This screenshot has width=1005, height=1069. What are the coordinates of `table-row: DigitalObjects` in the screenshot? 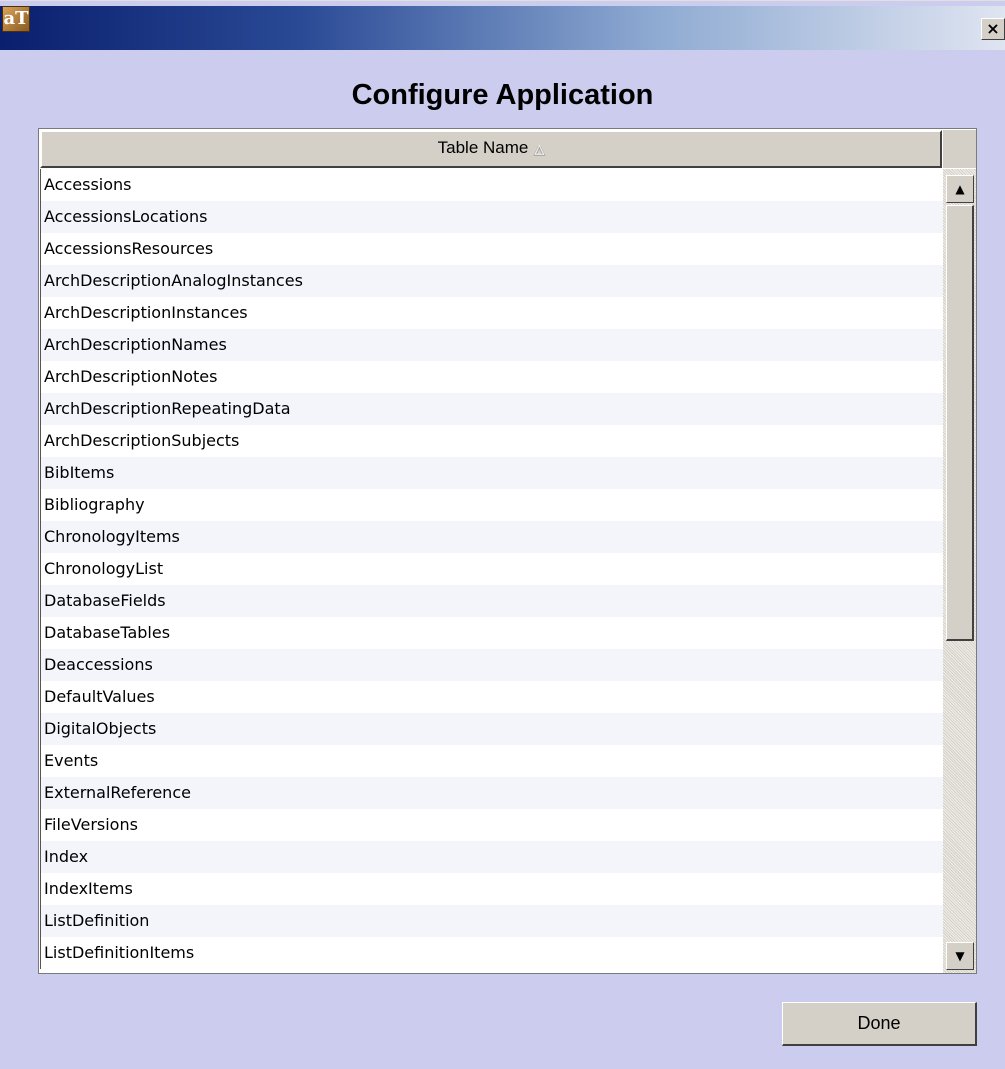 It's located at (491, 729).